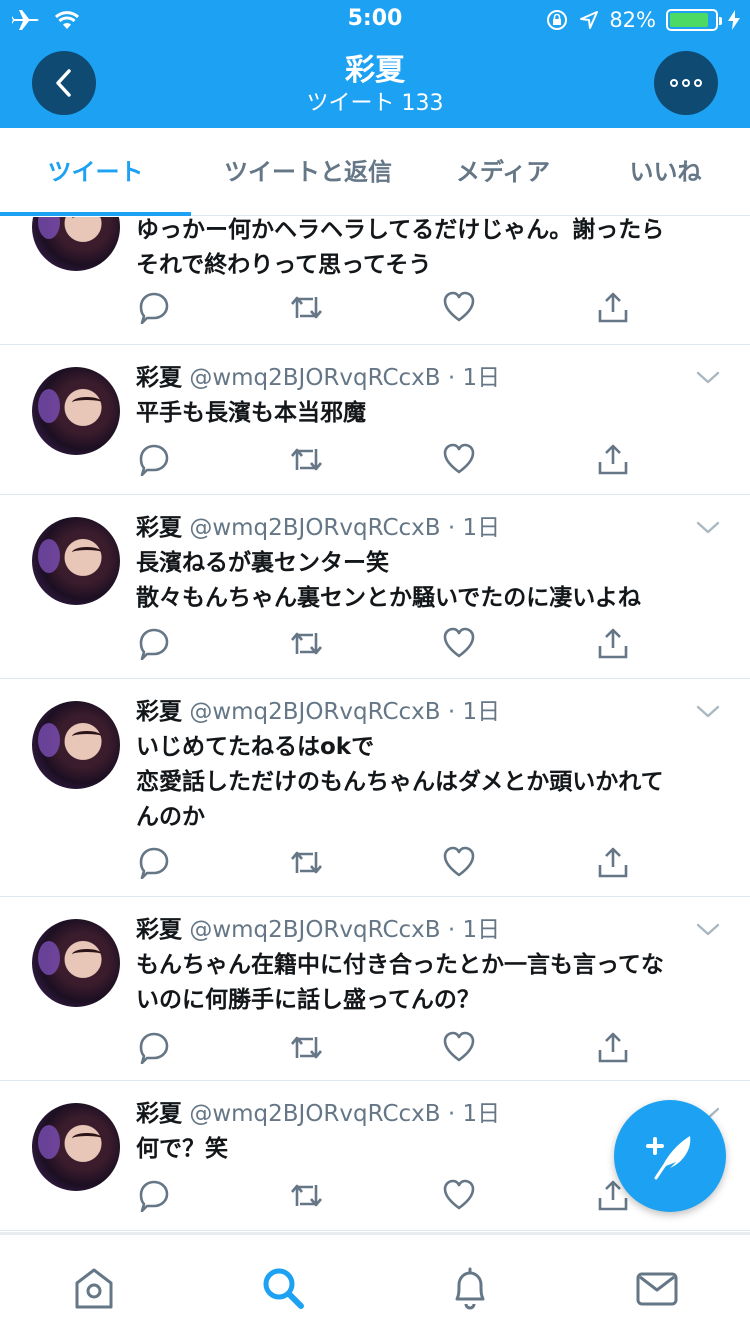  What do you see at coordinates (589, 20) in the screenshot?
I see `location-arrow-icon` at bounding box center [589, 20].